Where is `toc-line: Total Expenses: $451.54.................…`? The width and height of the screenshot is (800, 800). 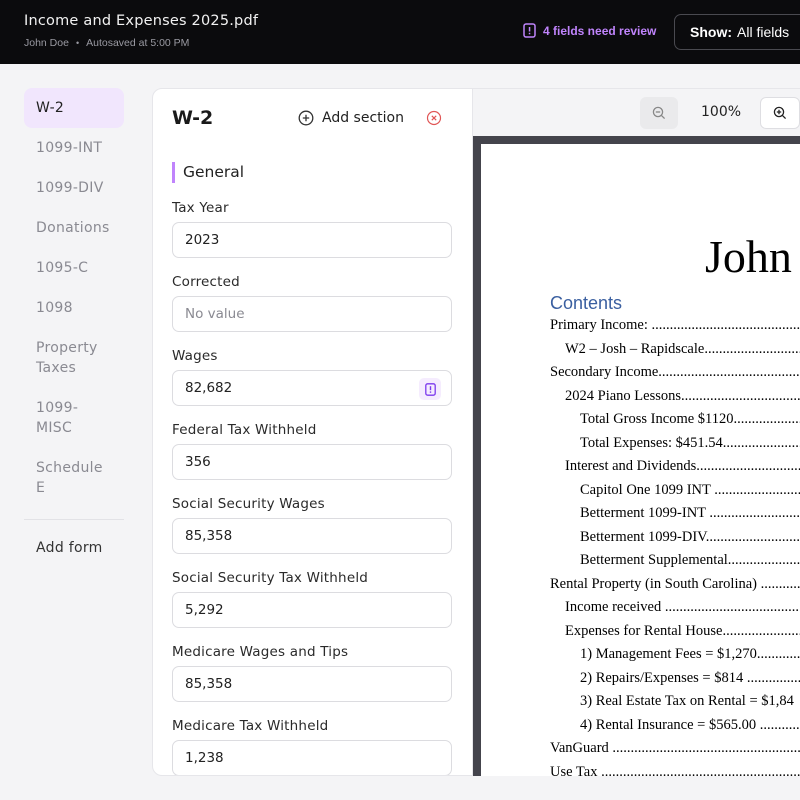 toc-line: Total Expenses: $451.54.................… is located at coordinates (690, 442).